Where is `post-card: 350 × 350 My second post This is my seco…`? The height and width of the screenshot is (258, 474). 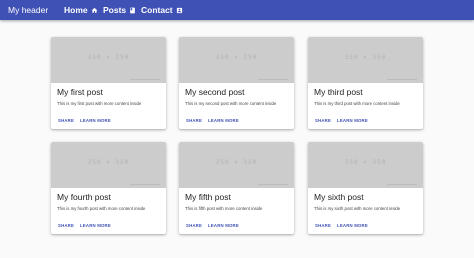 post-card: 350 × 350 My second post This is my seco… is located at coordinates (236, 83).